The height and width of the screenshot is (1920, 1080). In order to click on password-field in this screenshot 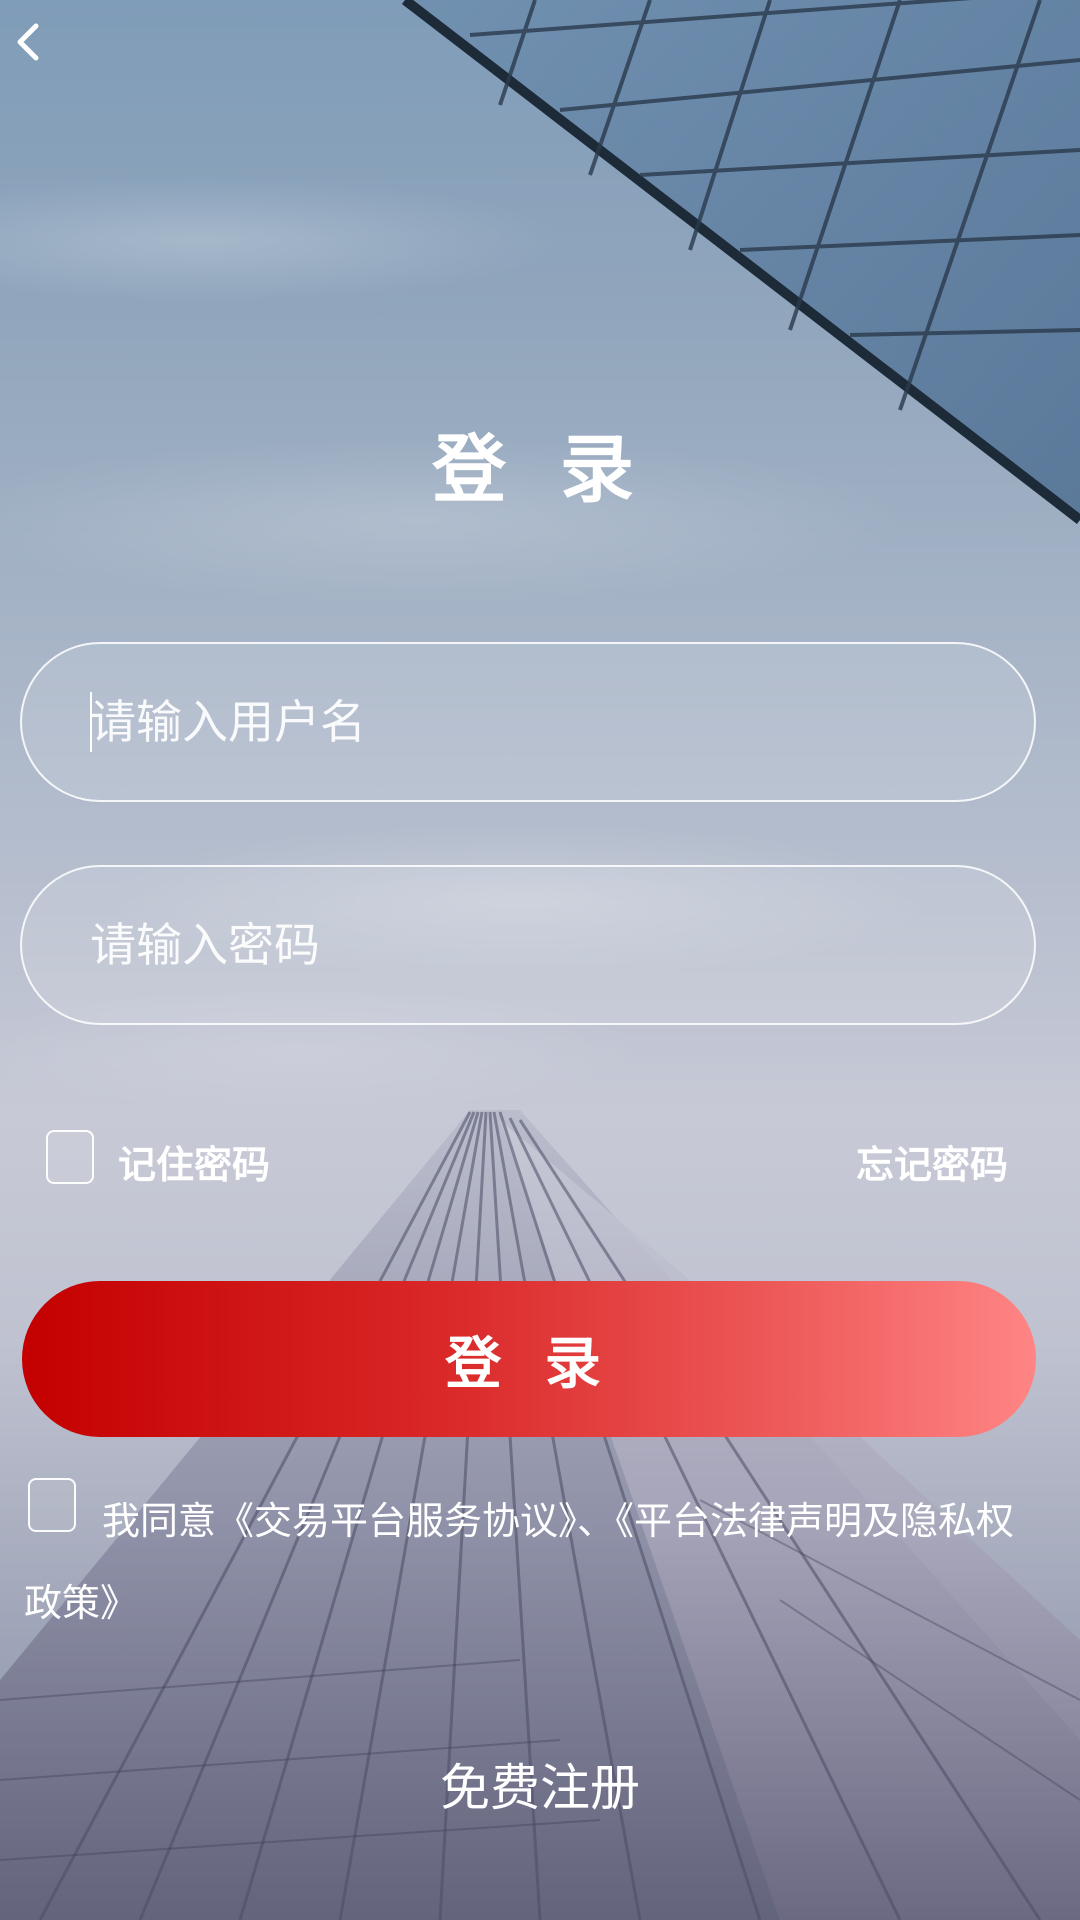, I will do `click(528, 945)`.